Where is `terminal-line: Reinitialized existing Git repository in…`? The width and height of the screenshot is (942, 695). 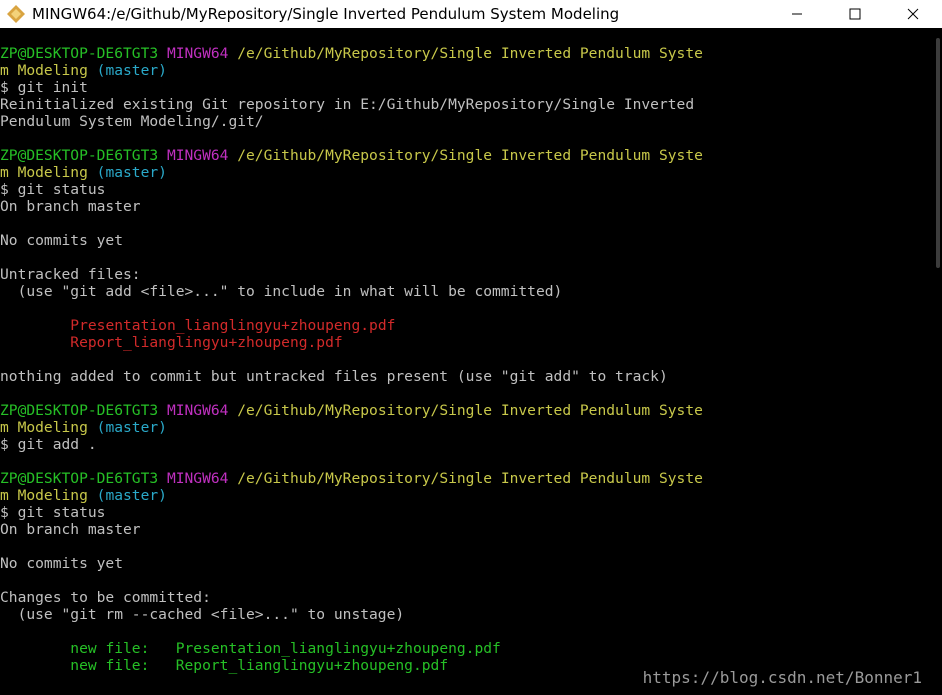 terminal-line: Reinitialized existing Git repository in… is located at coordinates (351, 104).